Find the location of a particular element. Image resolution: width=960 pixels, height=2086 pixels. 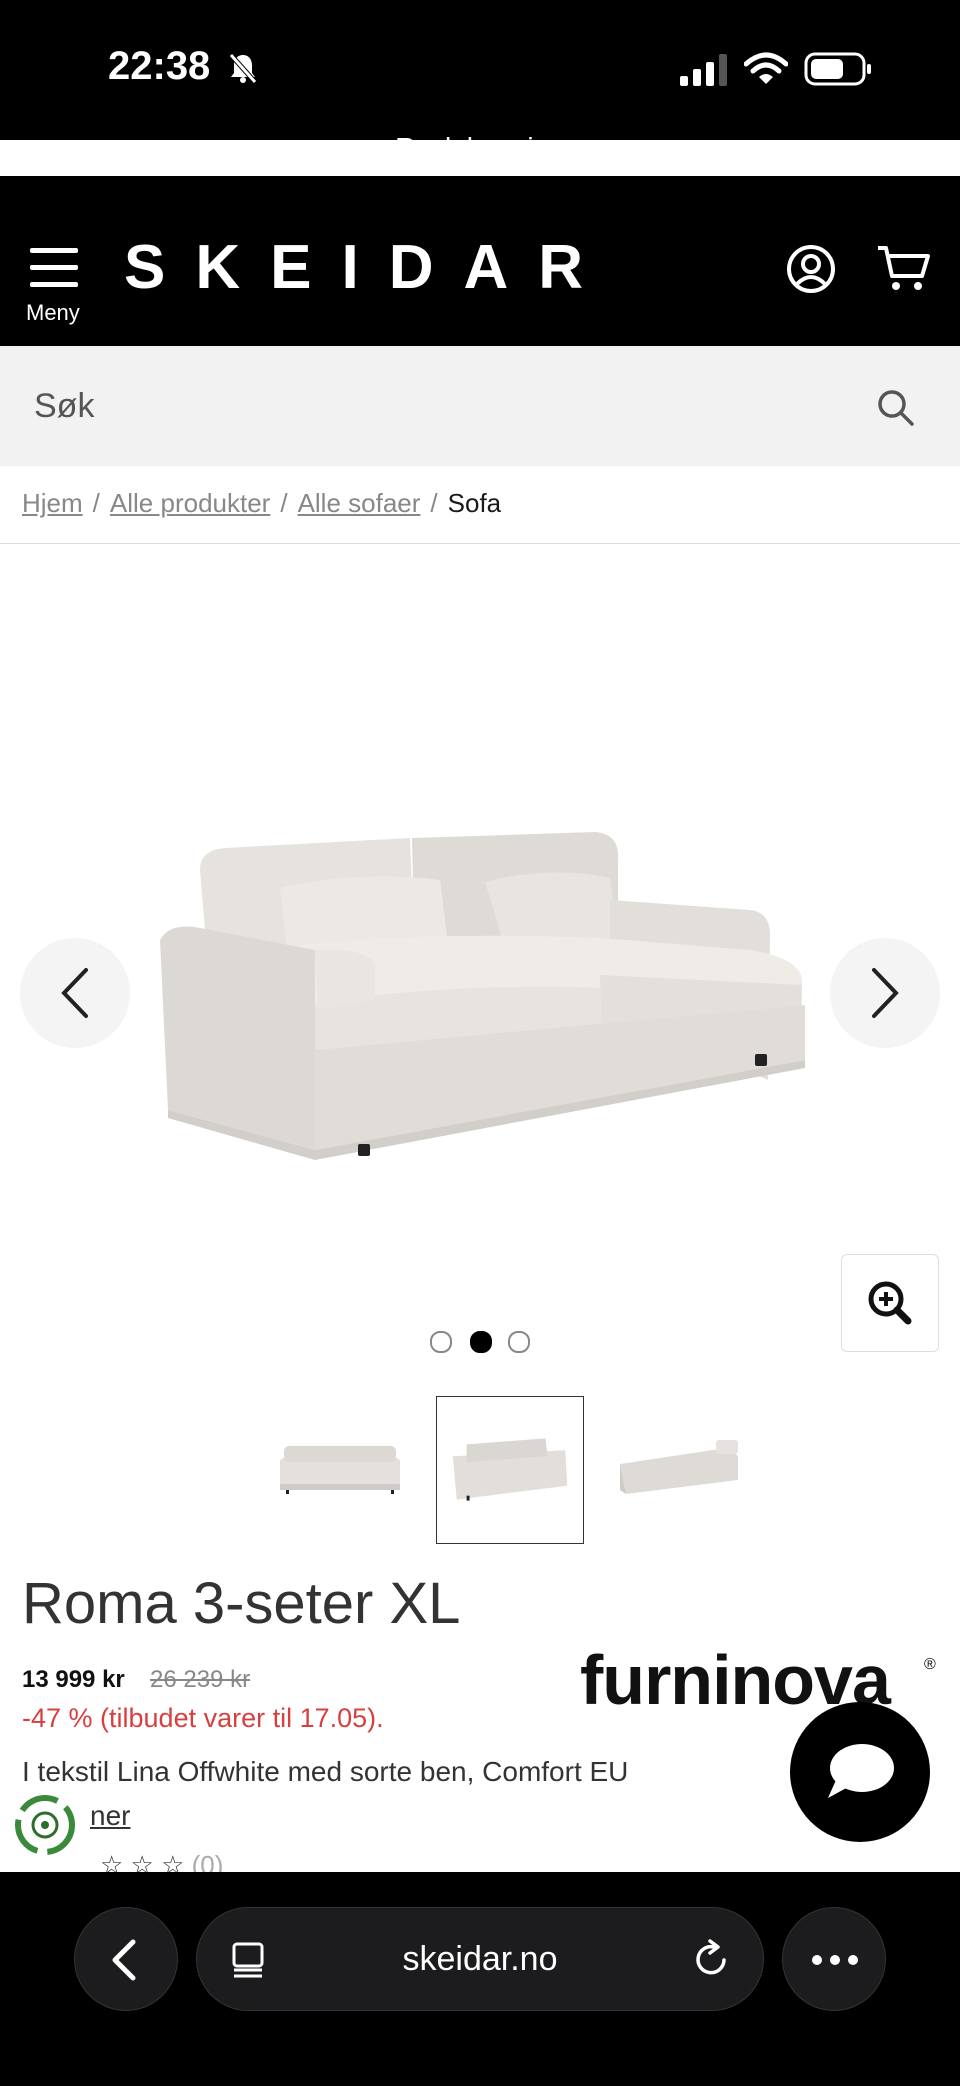

gallery-prev-button is located at coordinates (75, 993).